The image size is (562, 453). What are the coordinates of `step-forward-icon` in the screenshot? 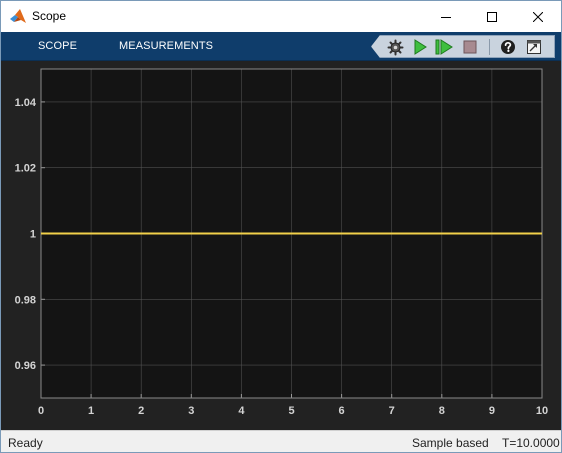 It's located at (444, 47).